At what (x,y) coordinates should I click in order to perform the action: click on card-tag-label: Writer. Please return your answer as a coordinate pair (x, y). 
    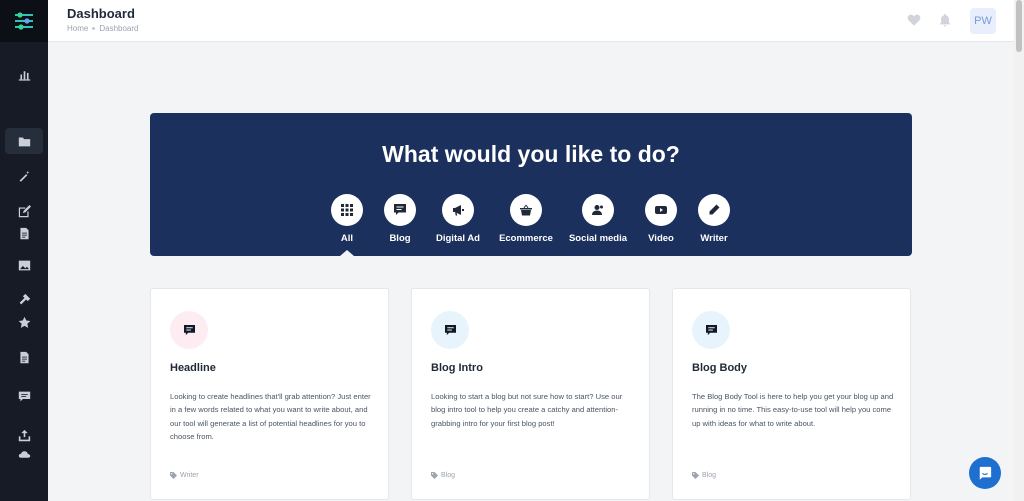
    Looking at the image, I should click on (189, 475).